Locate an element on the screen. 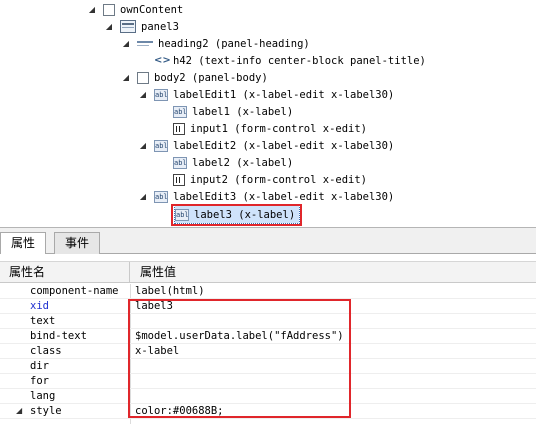  property-name: component-name is located at coordinates (74, 291).